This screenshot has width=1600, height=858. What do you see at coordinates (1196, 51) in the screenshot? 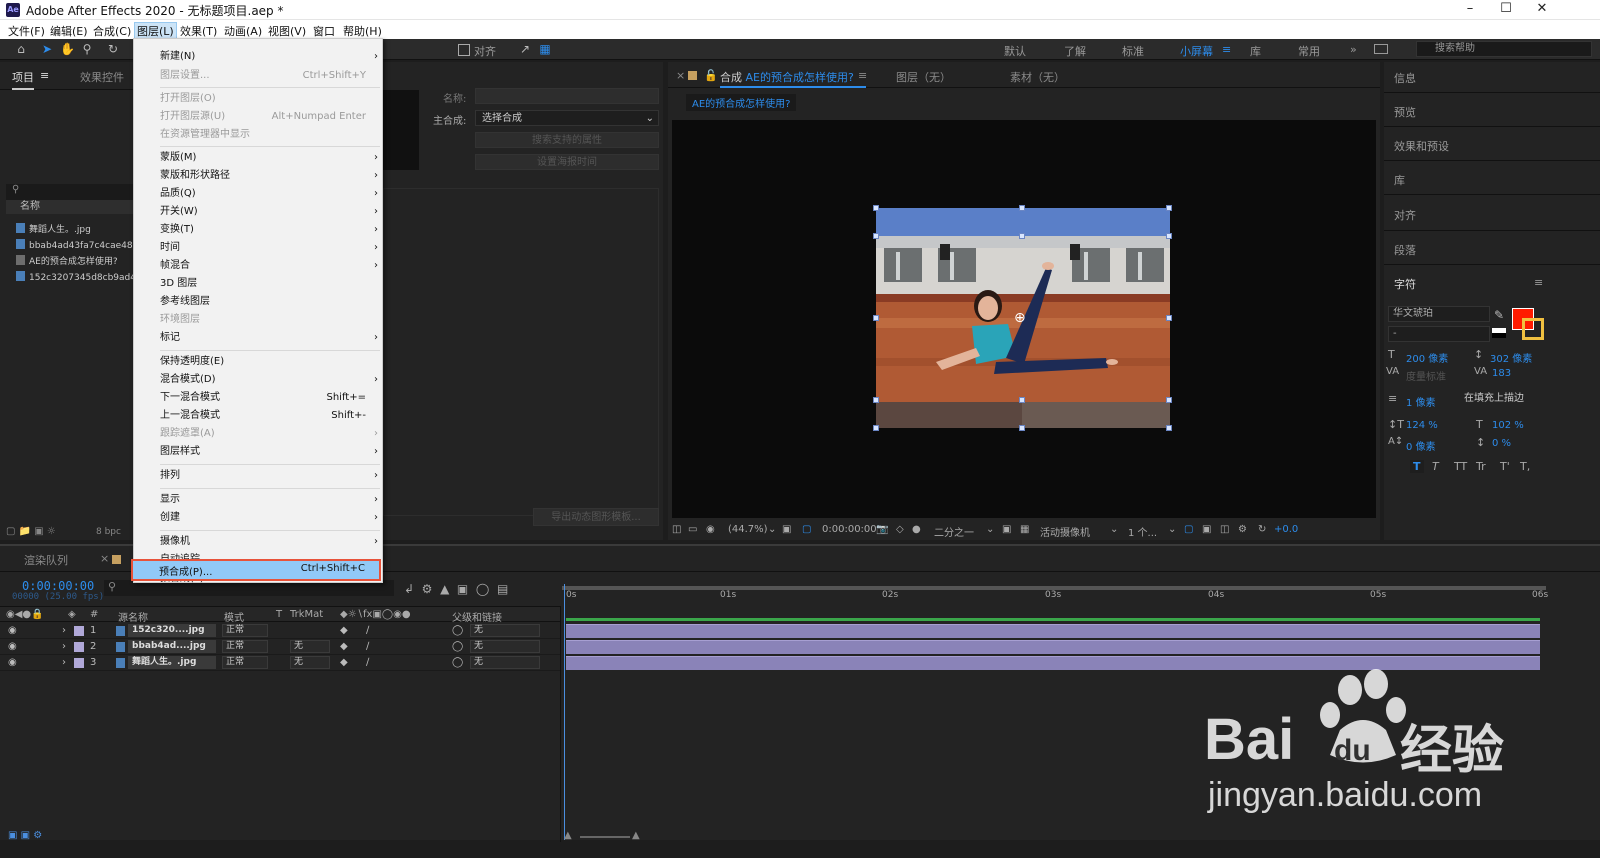
I see `workspace-small-screen: 小屏幕` at bounding box center [1196, 51].